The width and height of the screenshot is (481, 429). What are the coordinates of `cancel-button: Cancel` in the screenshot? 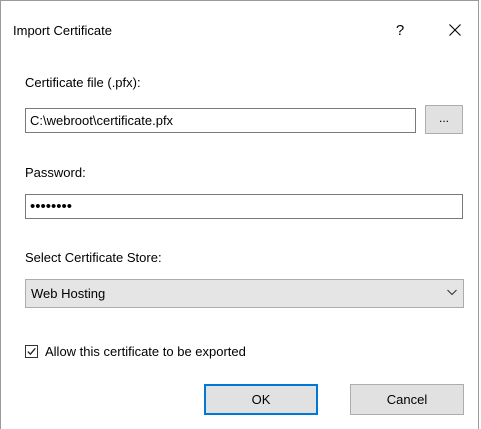 It's located at (407, 399).